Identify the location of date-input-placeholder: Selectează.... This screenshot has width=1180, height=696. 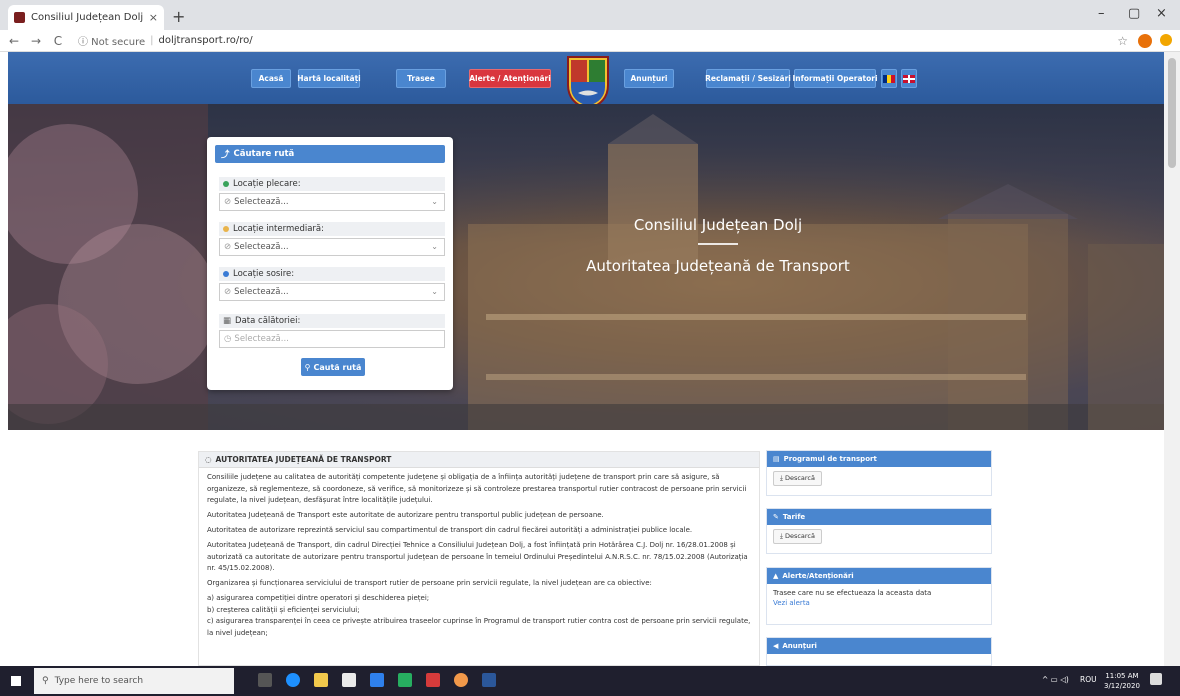
(261, 339).